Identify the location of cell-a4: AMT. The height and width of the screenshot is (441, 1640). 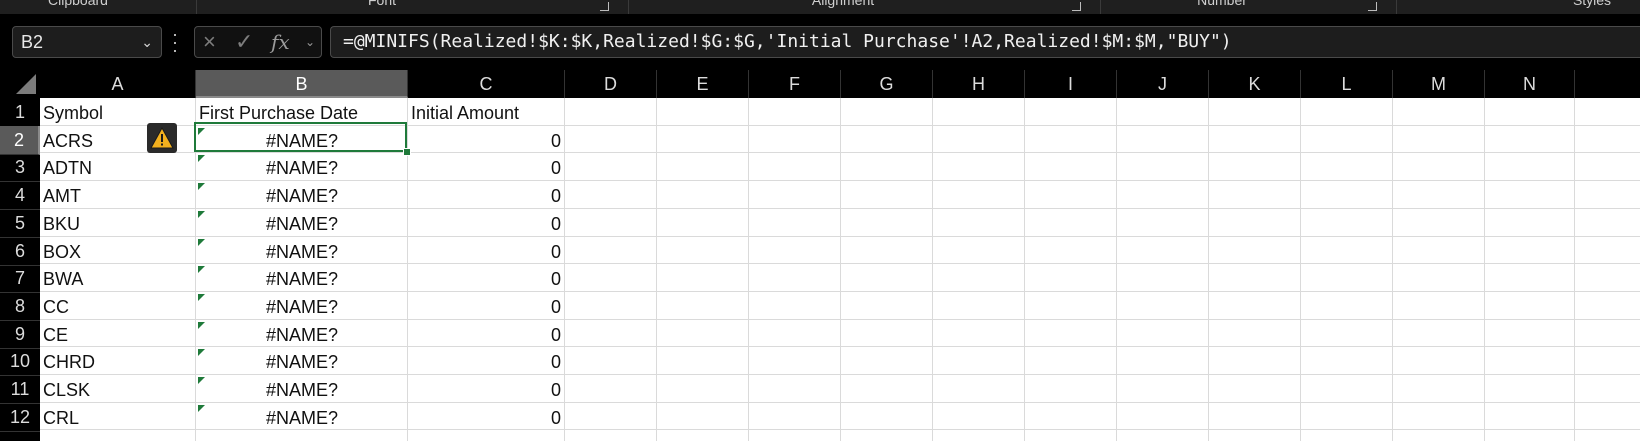
(118, 195).